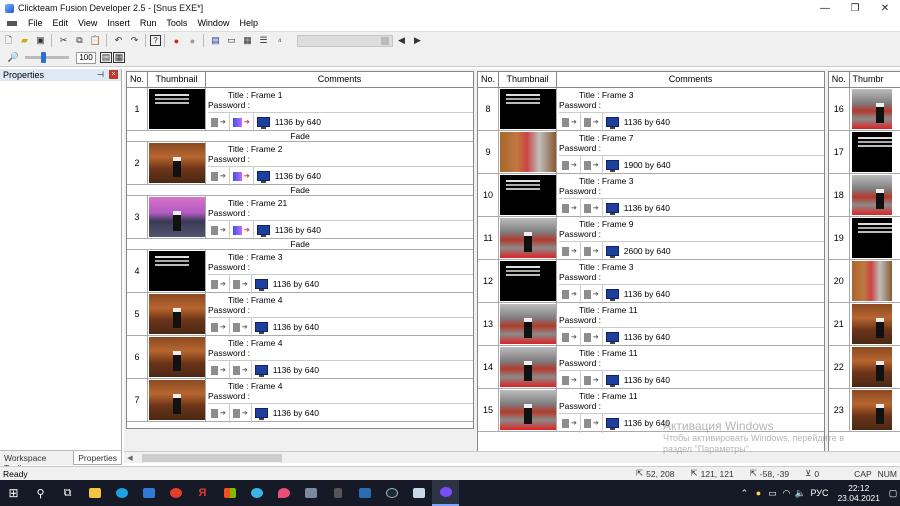 This screenshot has height=506, width=900. What do you see at coordinates (212, 457) in the screenshot?
I see `scroll-thumb` at bounding box center [212, 457].